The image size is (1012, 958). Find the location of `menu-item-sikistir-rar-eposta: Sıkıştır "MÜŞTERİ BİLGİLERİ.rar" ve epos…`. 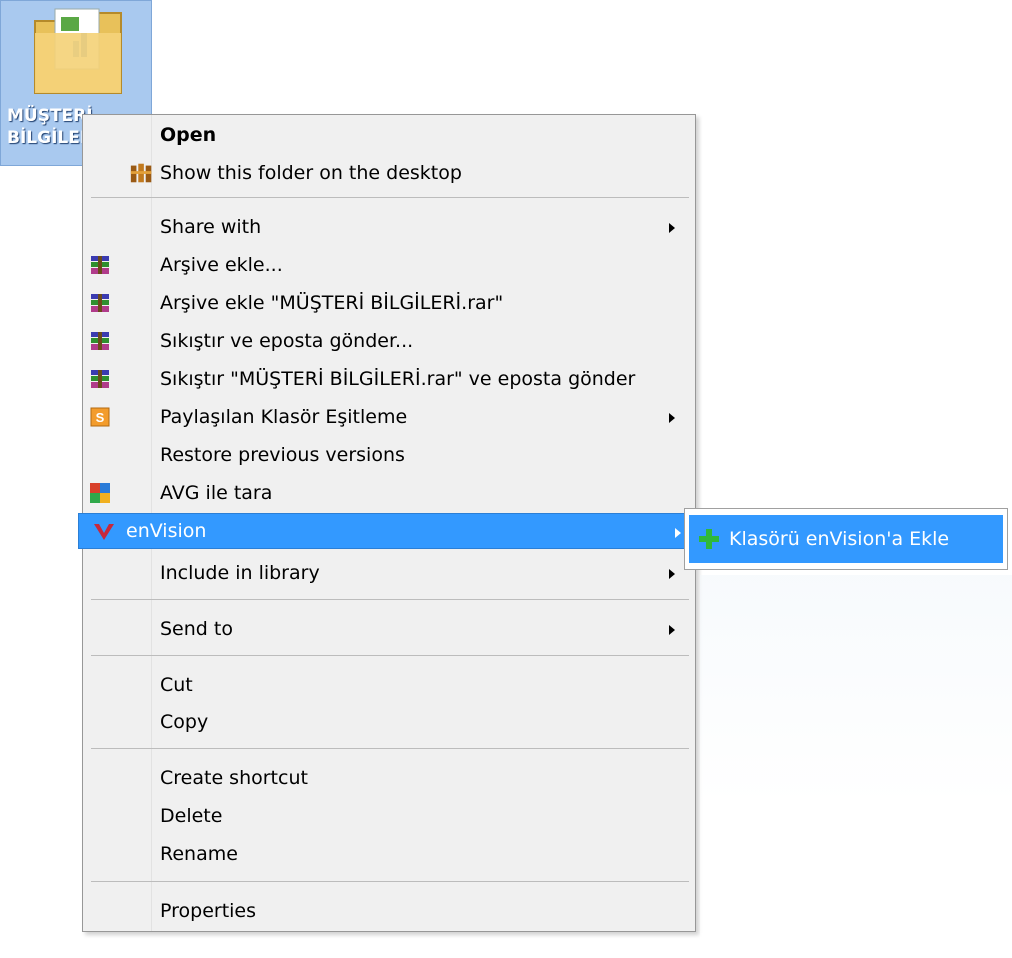

menu-item-sikistir-rar-eposta: Sıkıştır "MÜŞTERİ BİLGİLERİ.rar" ve epos… is located at coordinates (387, 379).